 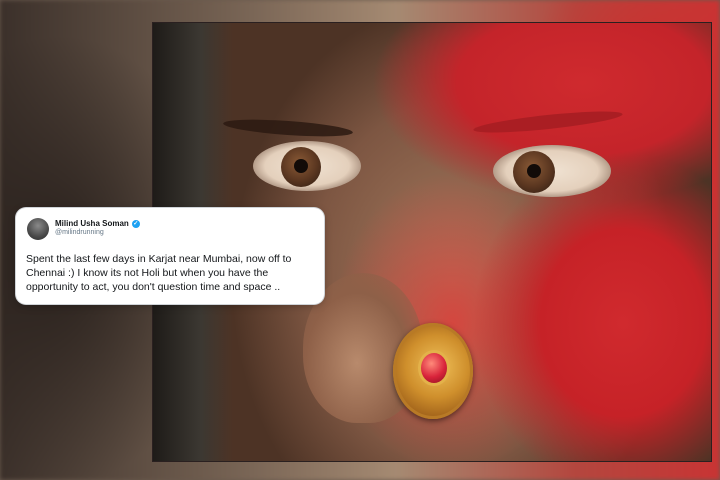 I want to click on right-pupil, so click(x=534, y=171).